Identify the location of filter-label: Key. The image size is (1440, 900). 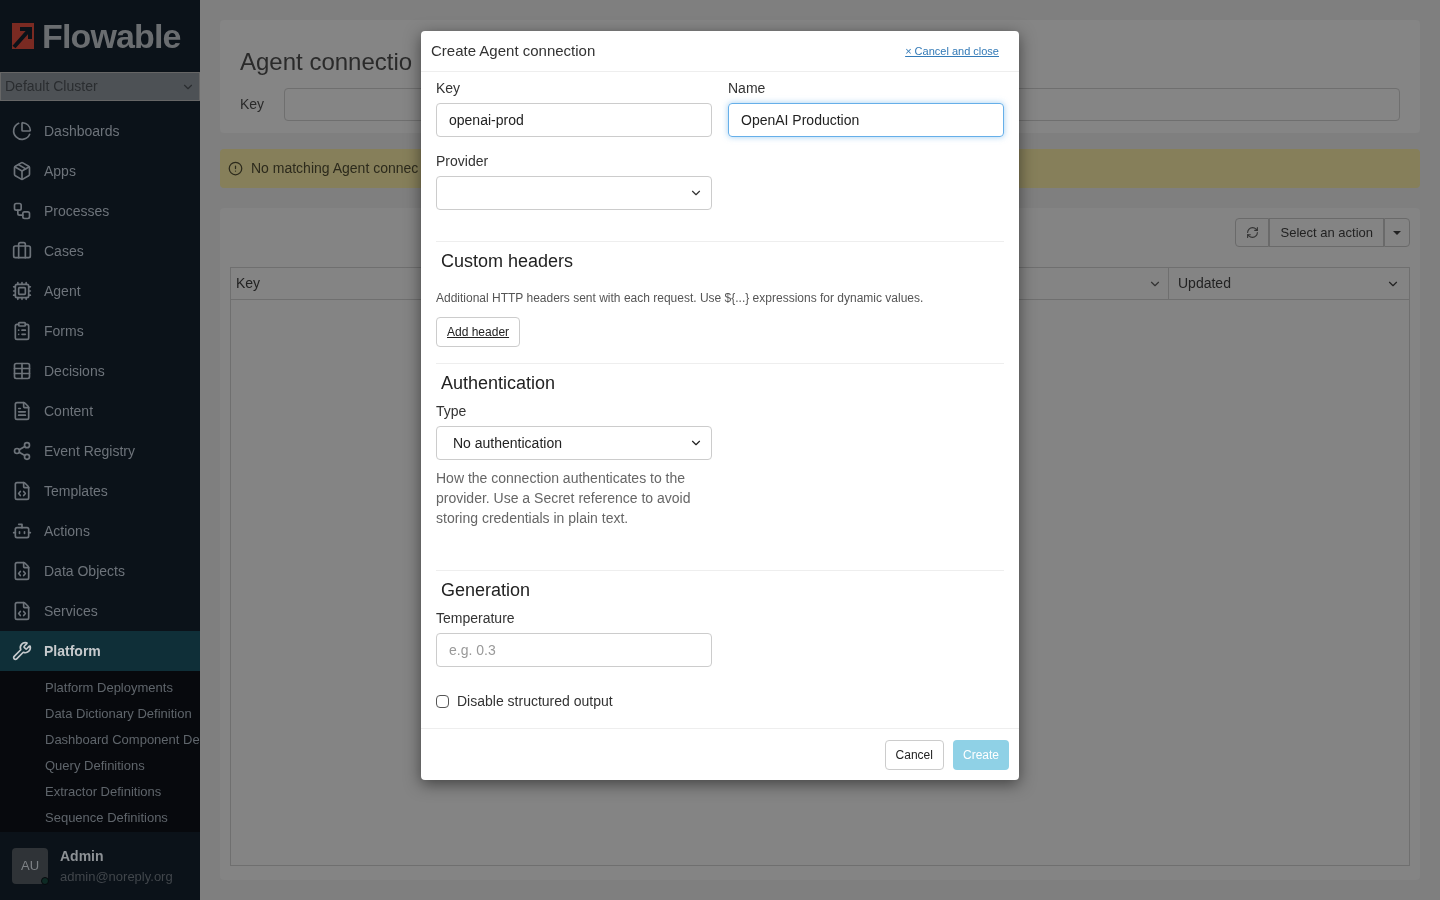
(252, 104).